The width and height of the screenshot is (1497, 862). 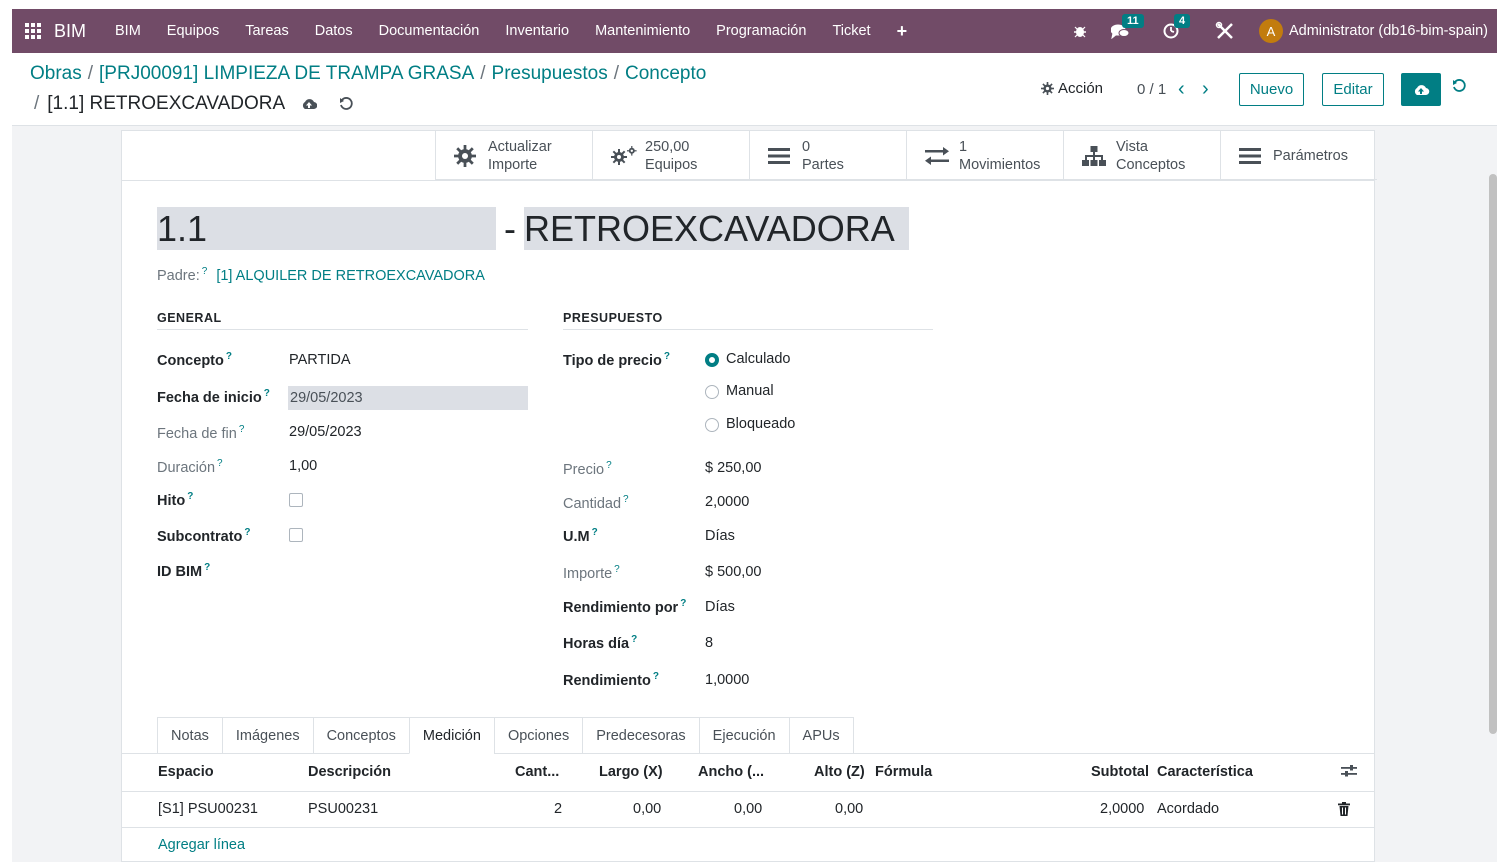 What do you see at coordinates (538, 735) in the screenshot?
I see `tab-opciones: Opciones` at bounding box center [538, 735].